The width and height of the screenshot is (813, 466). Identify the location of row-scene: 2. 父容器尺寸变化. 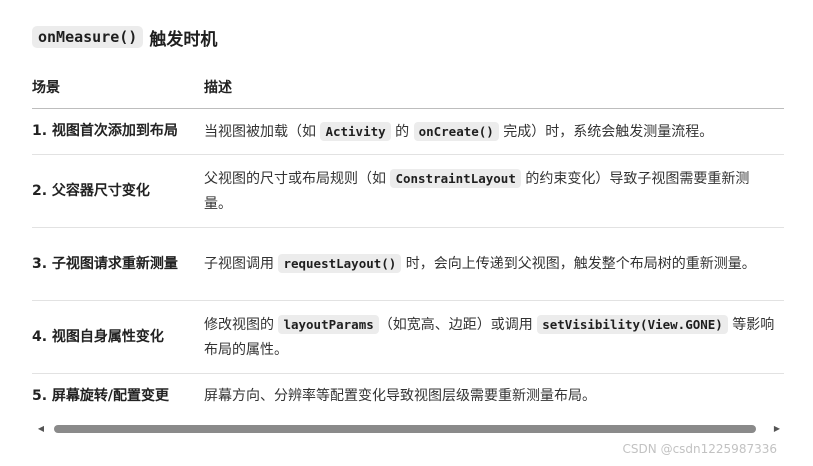
(118, 191).